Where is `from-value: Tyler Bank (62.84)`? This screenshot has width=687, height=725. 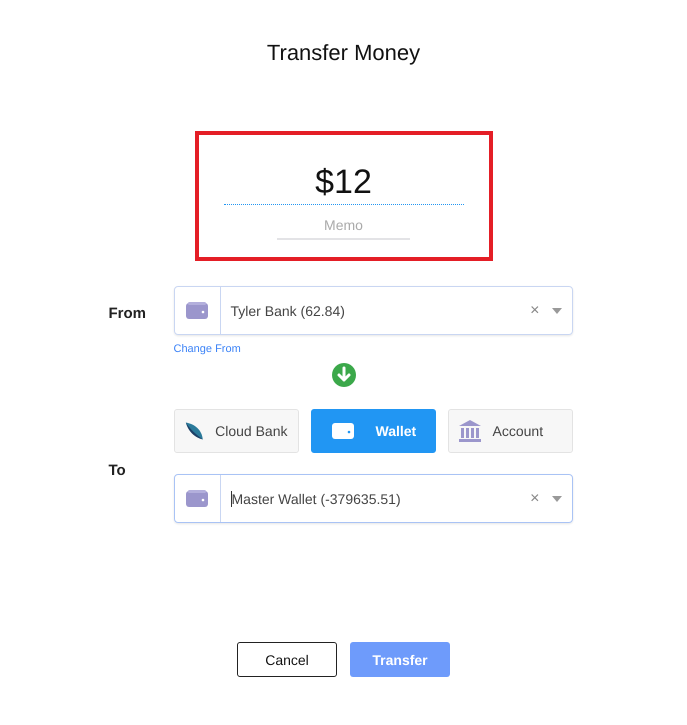 from-value: Tyler Bank (62.84) is located at coordinates (288, 310).